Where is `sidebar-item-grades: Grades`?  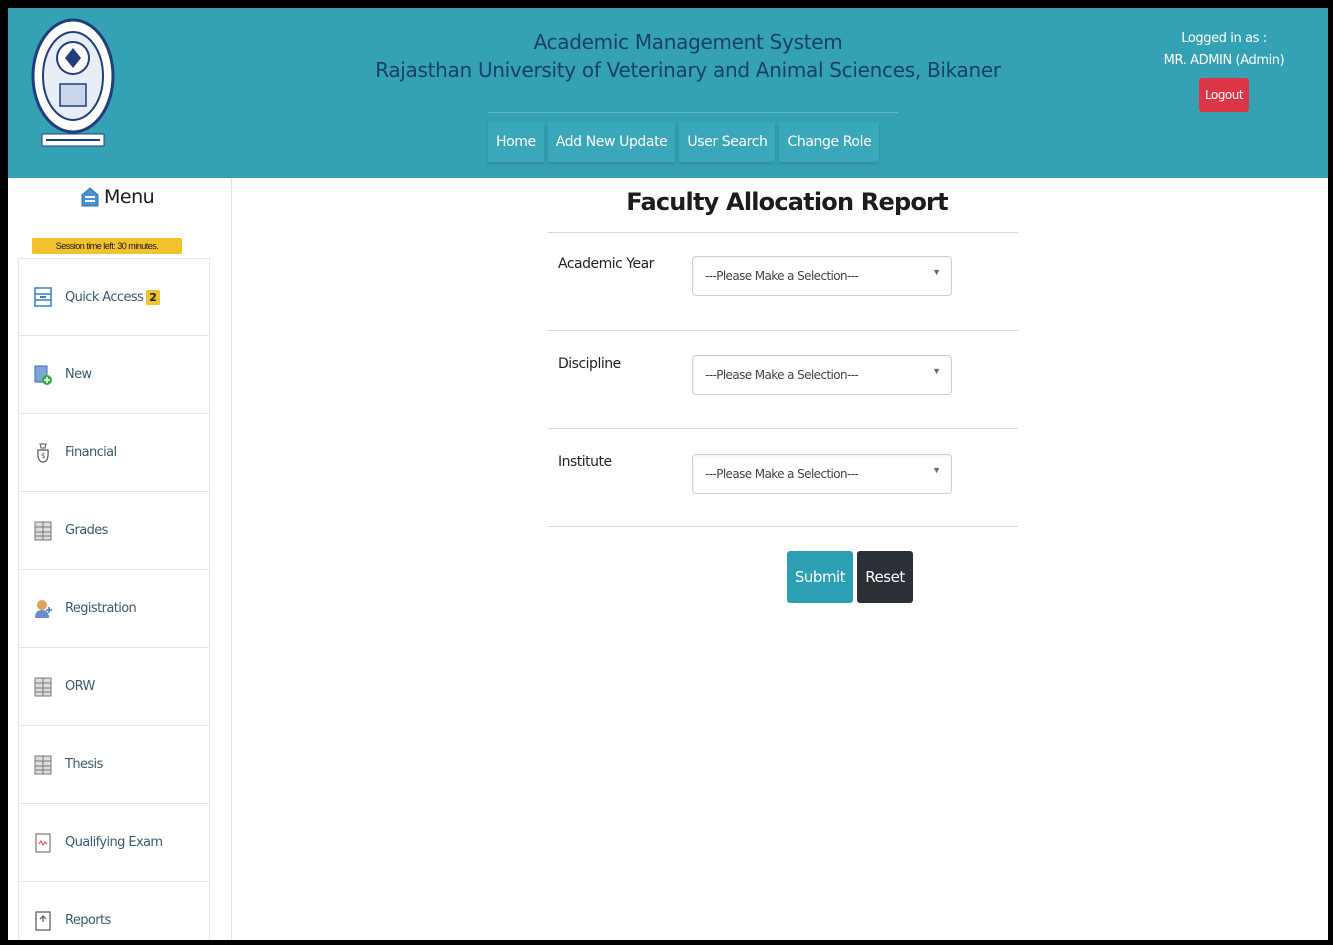
sidebar-item-grades: Grades is located at coordinates (114, 531).